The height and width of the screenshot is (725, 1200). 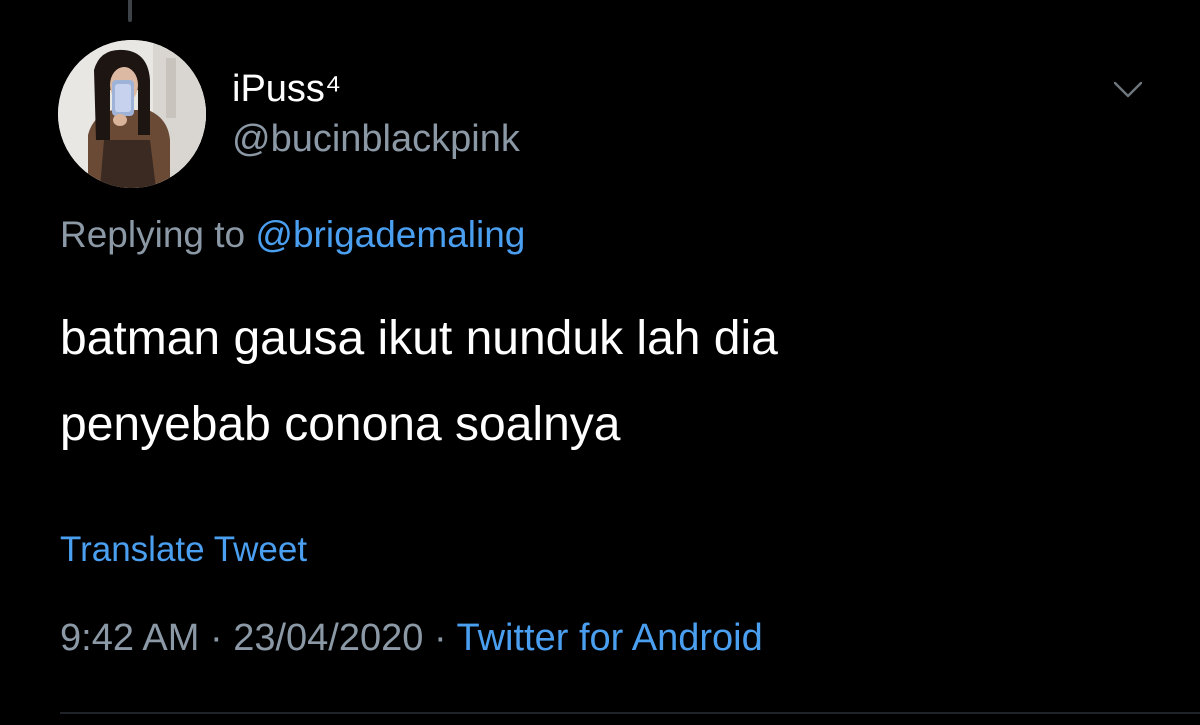 I want to click on more-options-button, so click(x=1128, y=90).